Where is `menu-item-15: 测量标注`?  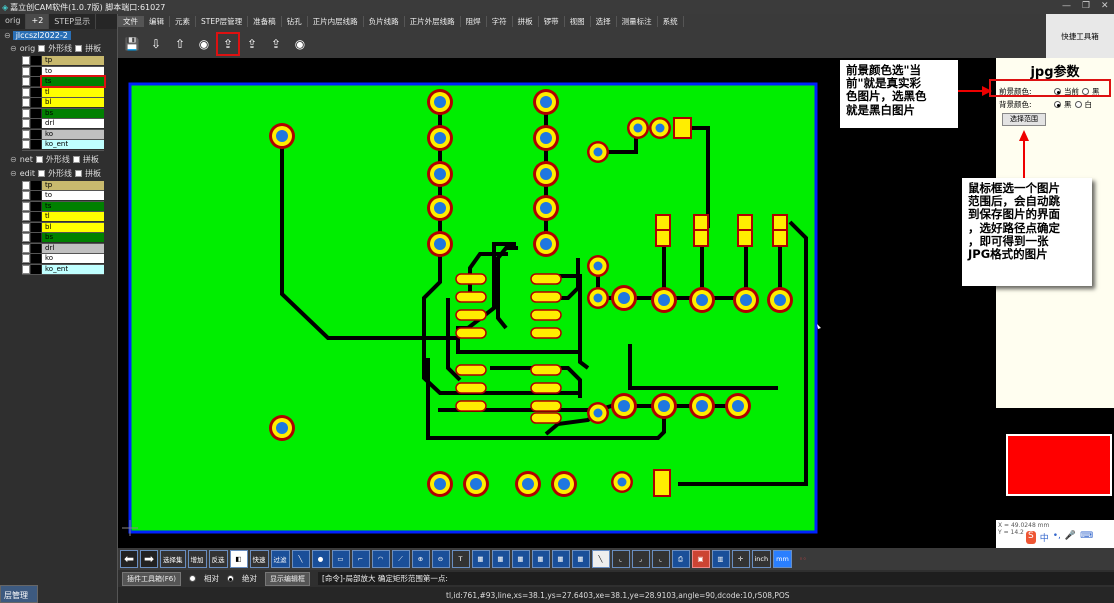 menu-item-15: 测量标注 is located at coordinates (637, 21).